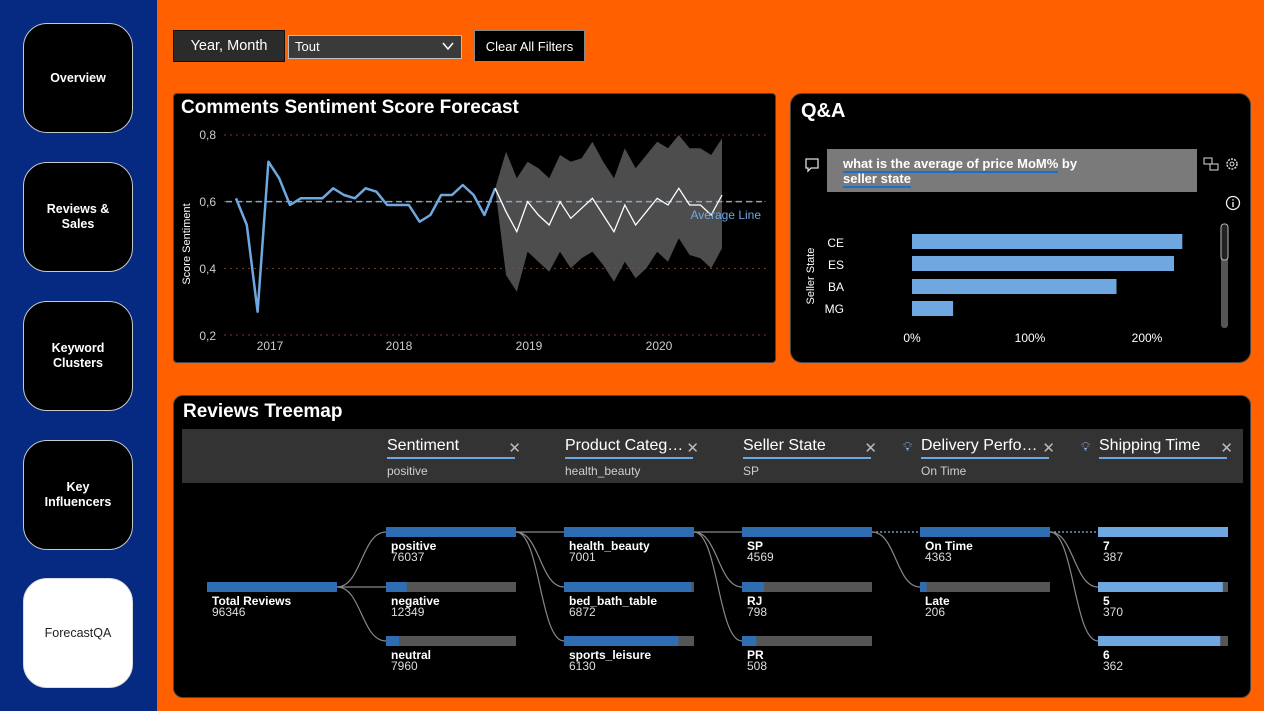 This screenshot has height=711, width=1264. What do you see at coordinates (404, 666) in the screenshot?
I see `node-count: 7960` at bounding box center [404, 666].